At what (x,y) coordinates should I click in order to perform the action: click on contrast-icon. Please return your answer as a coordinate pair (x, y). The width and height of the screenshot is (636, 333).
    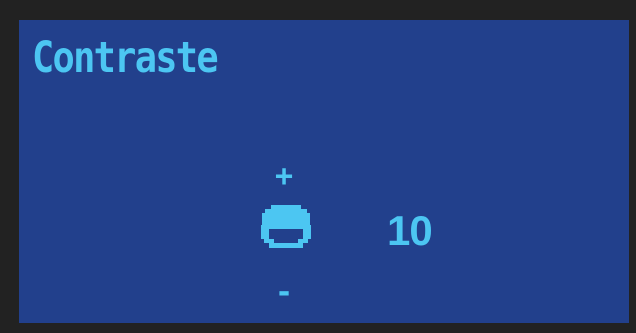
    Looking at the image, I should click on (286, 226).